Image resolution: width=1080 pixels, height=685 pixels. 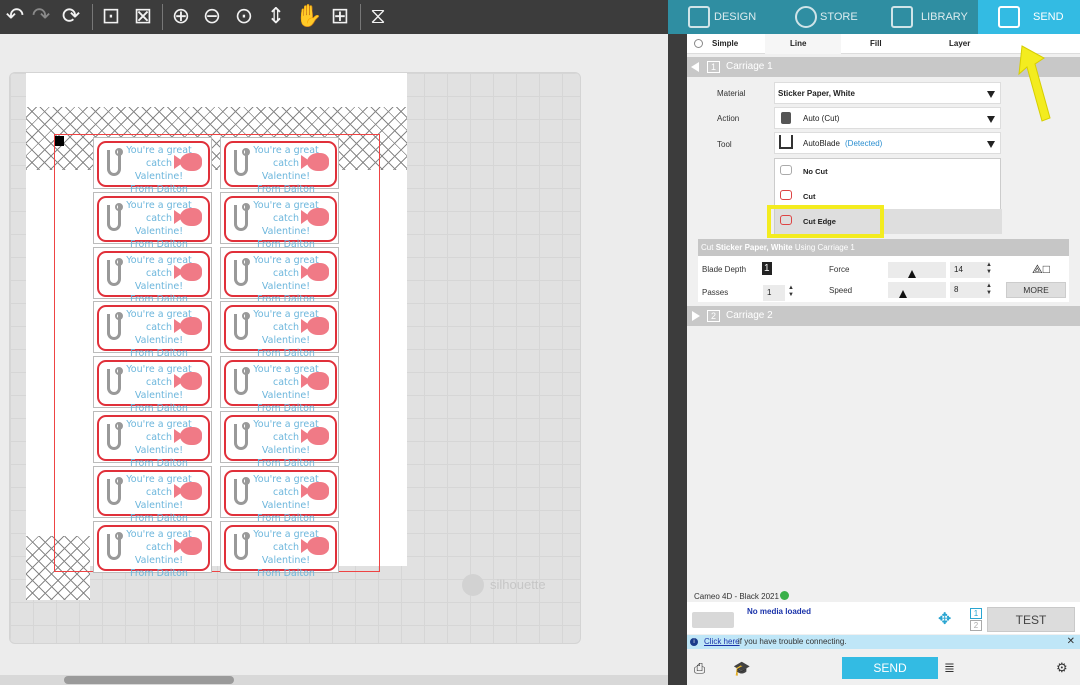 What do you see at coordinates (917, 270) in the screenshot?
I see `force-slider` at bounding box center [917, 270].